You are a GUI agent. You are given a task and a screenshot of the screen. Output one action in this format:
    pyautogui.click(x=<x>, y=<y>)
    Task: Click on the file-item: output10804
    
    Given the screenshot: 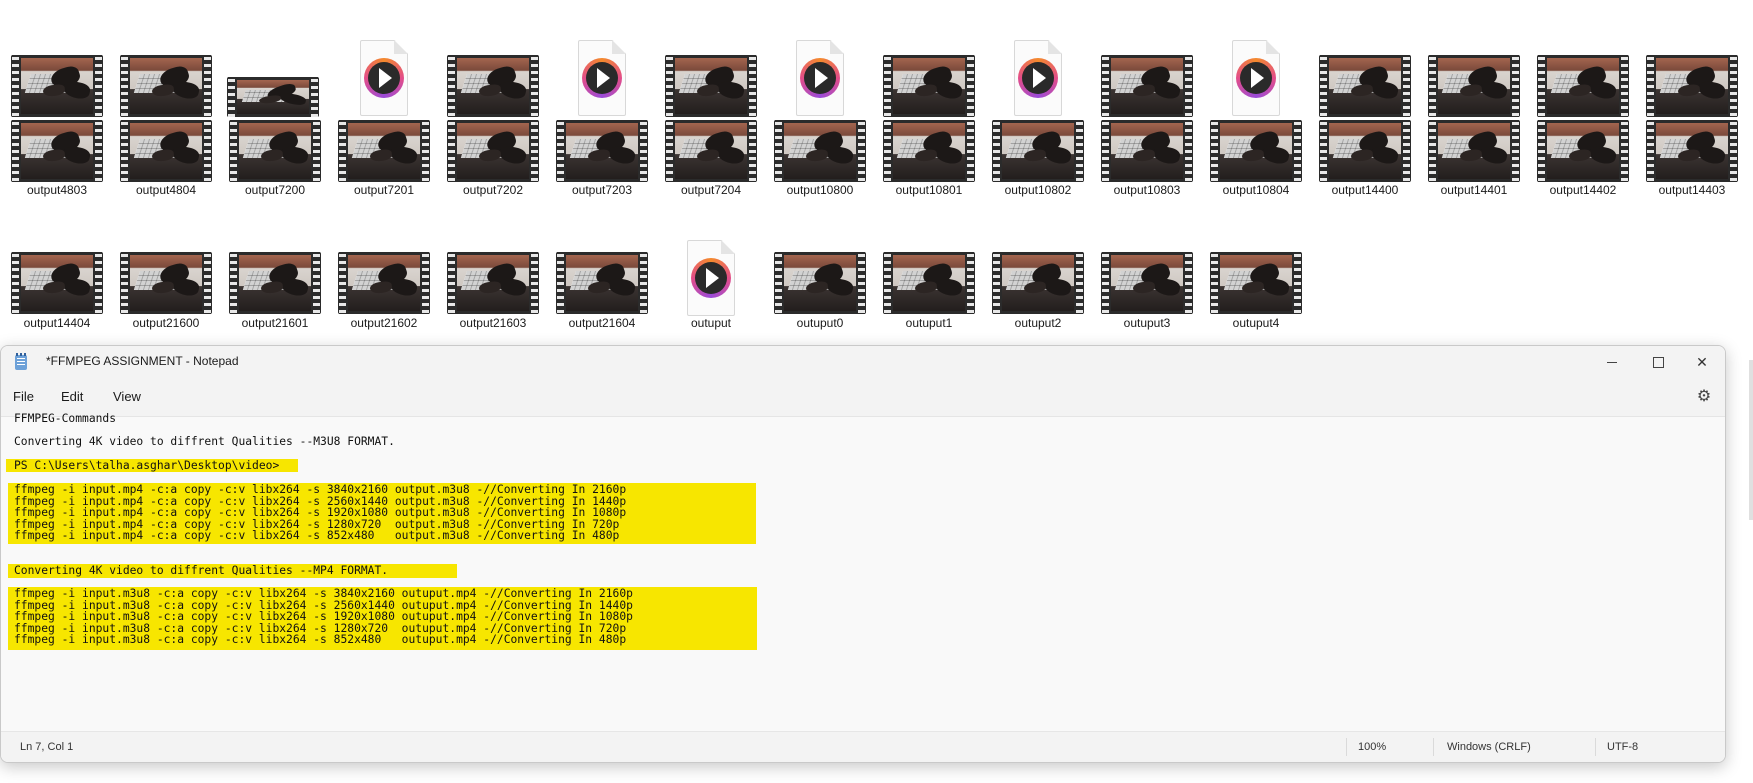 What is the action you would take?
    pyautogui.click(x=1256, y=164)
    